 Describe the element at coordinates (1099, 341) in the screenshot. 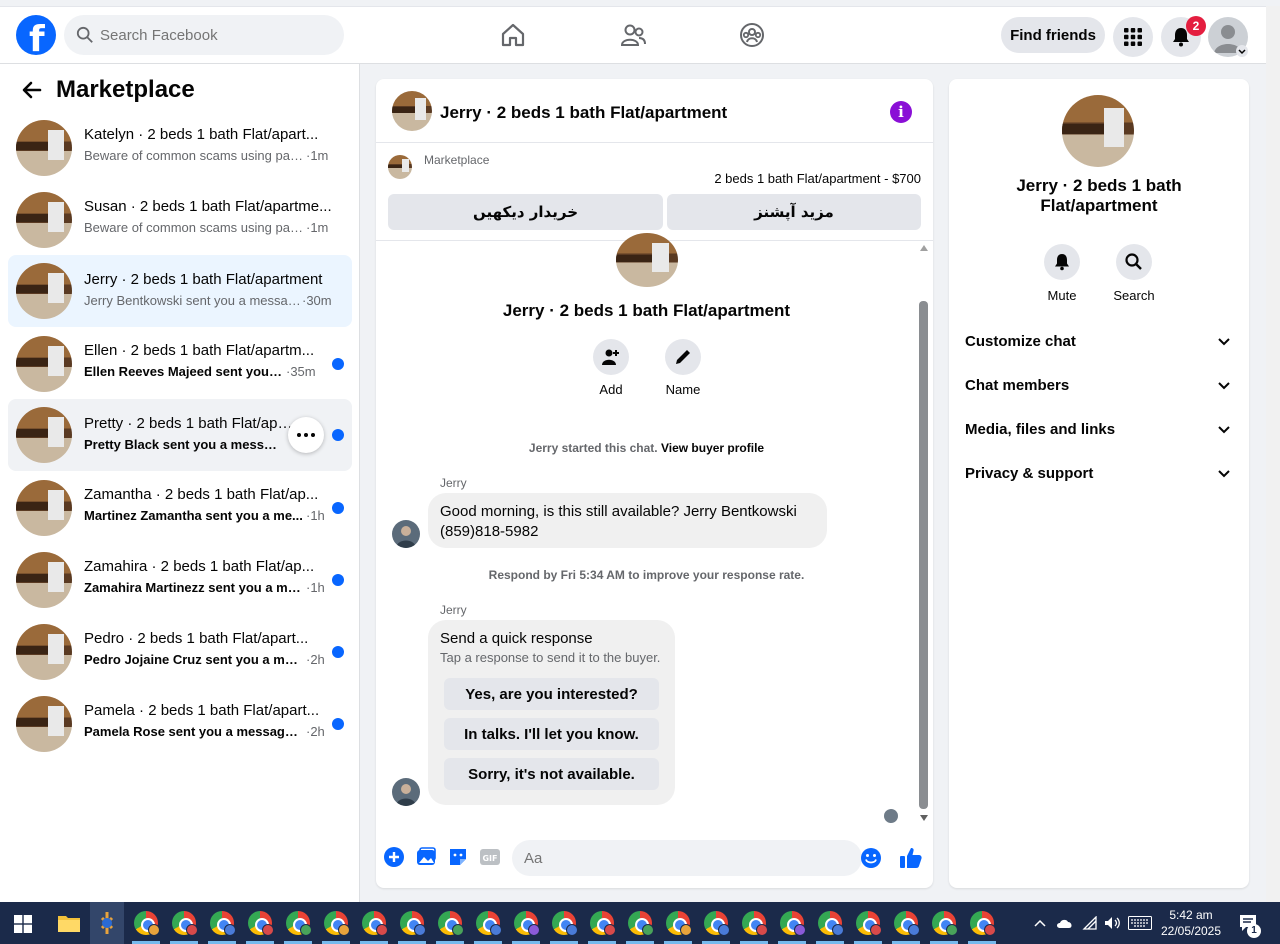

I see `customize-chat-row: Customize chat` at that location.